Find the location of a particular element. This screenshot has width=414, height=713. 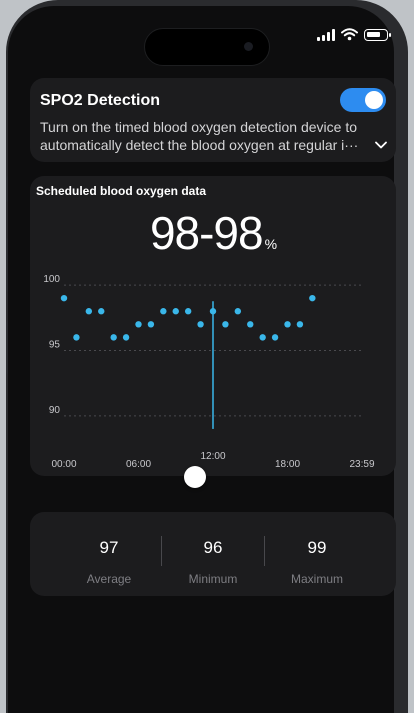

toggle-knob is located at coordinates (374, 100).